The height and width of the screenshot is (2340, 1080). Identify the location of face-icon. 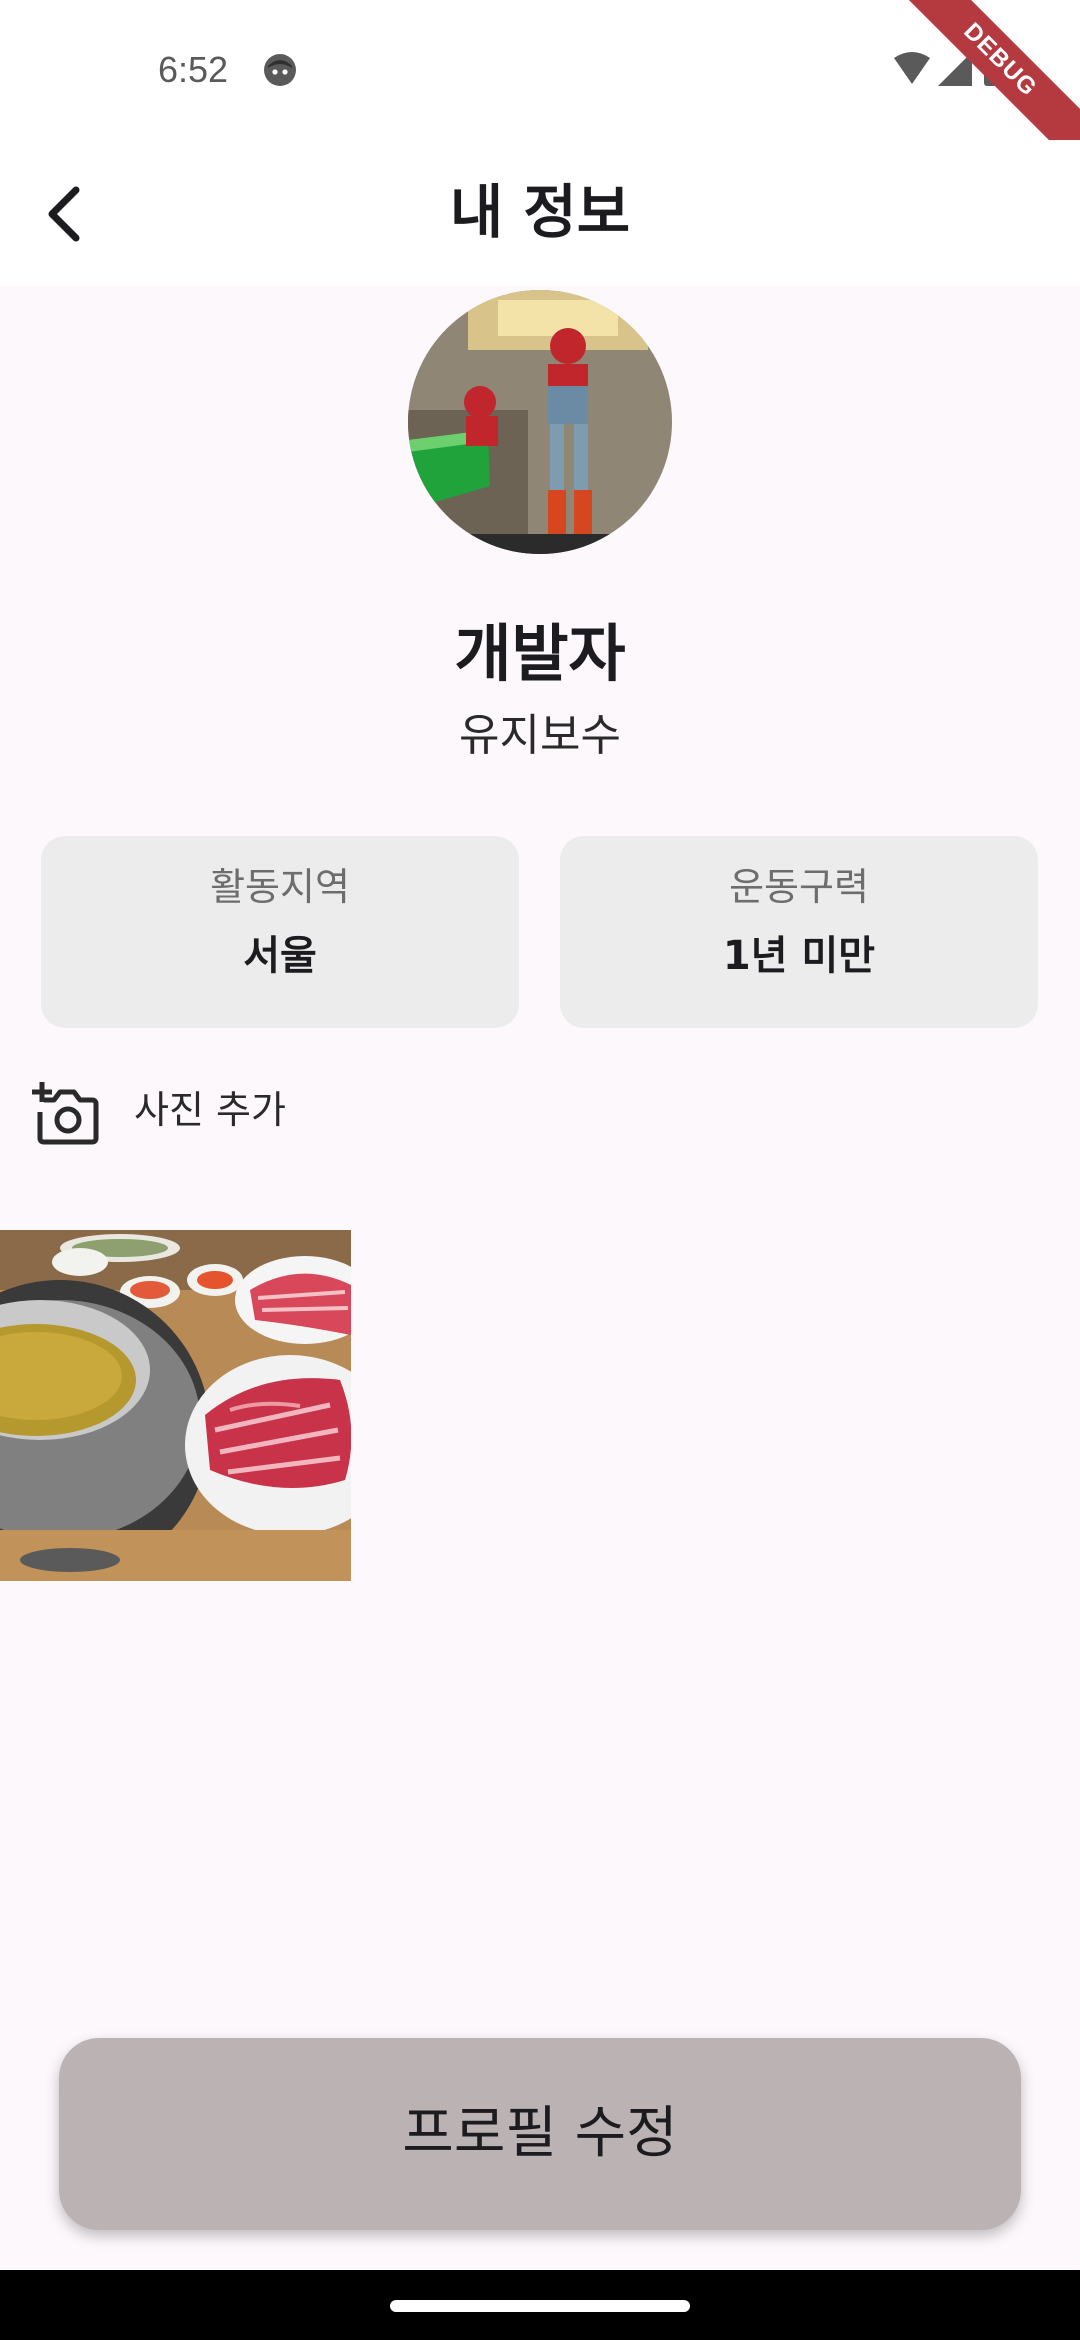
(280, 70).